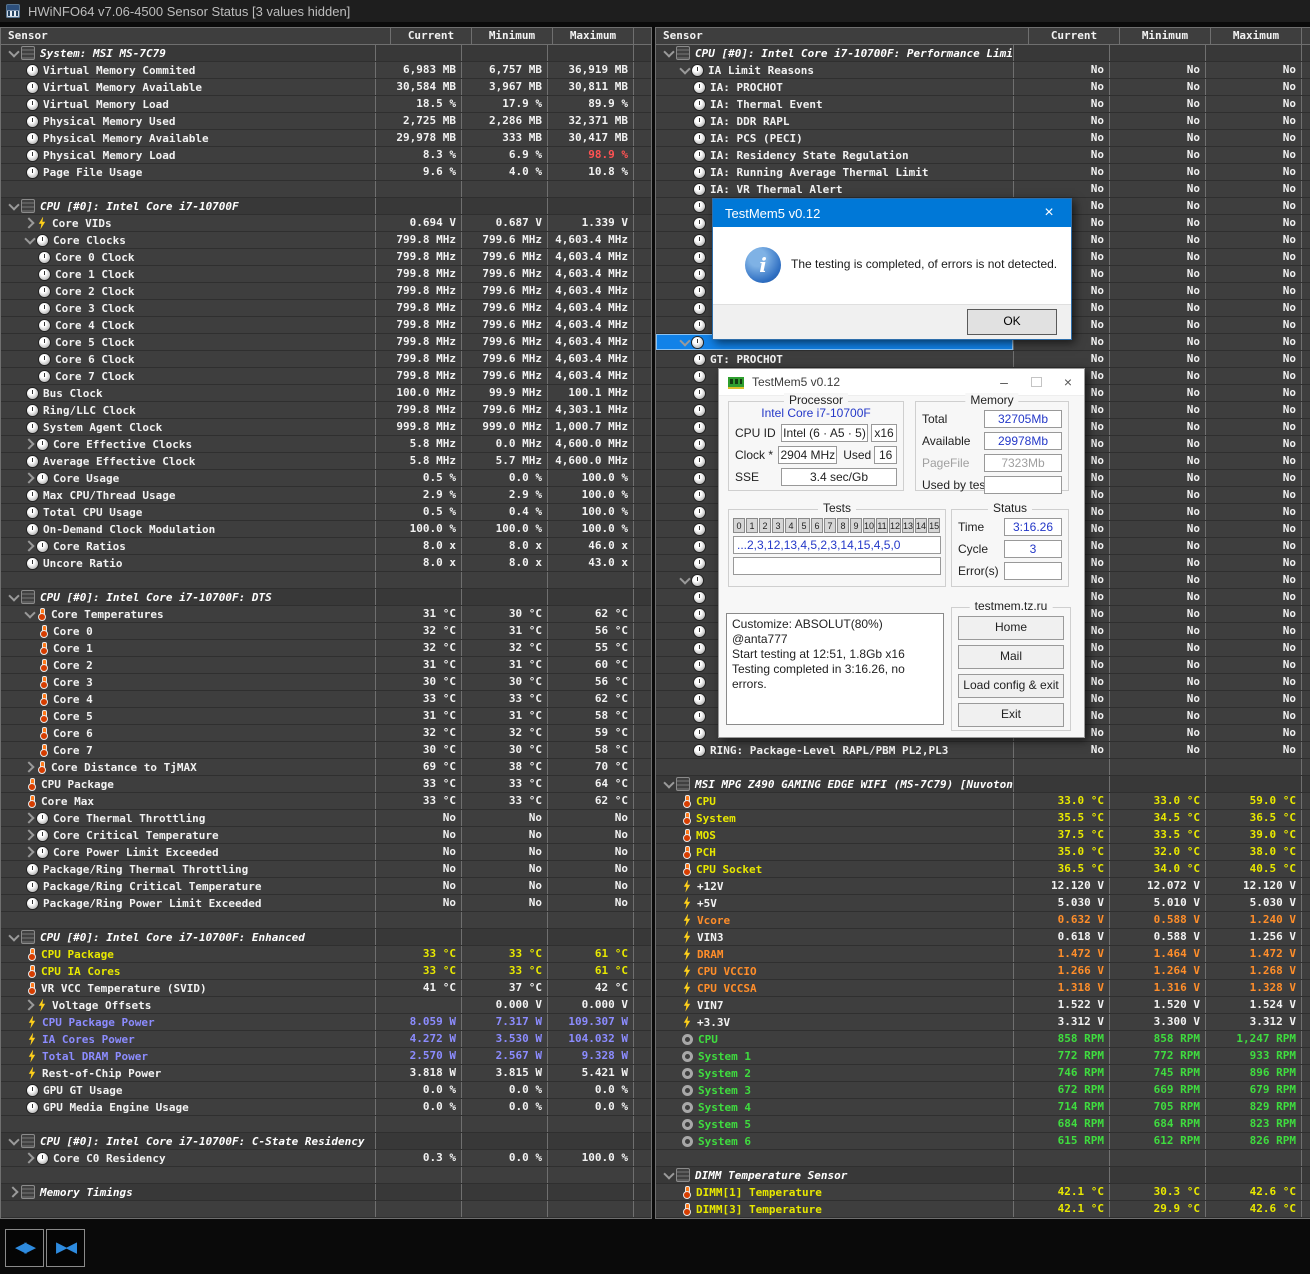 This screenshot has height=1274, width=1310. I want to click on sensor-row: Uncore Ratio 8.0 x 8.0 x 43.0 x, so click(326, 563).